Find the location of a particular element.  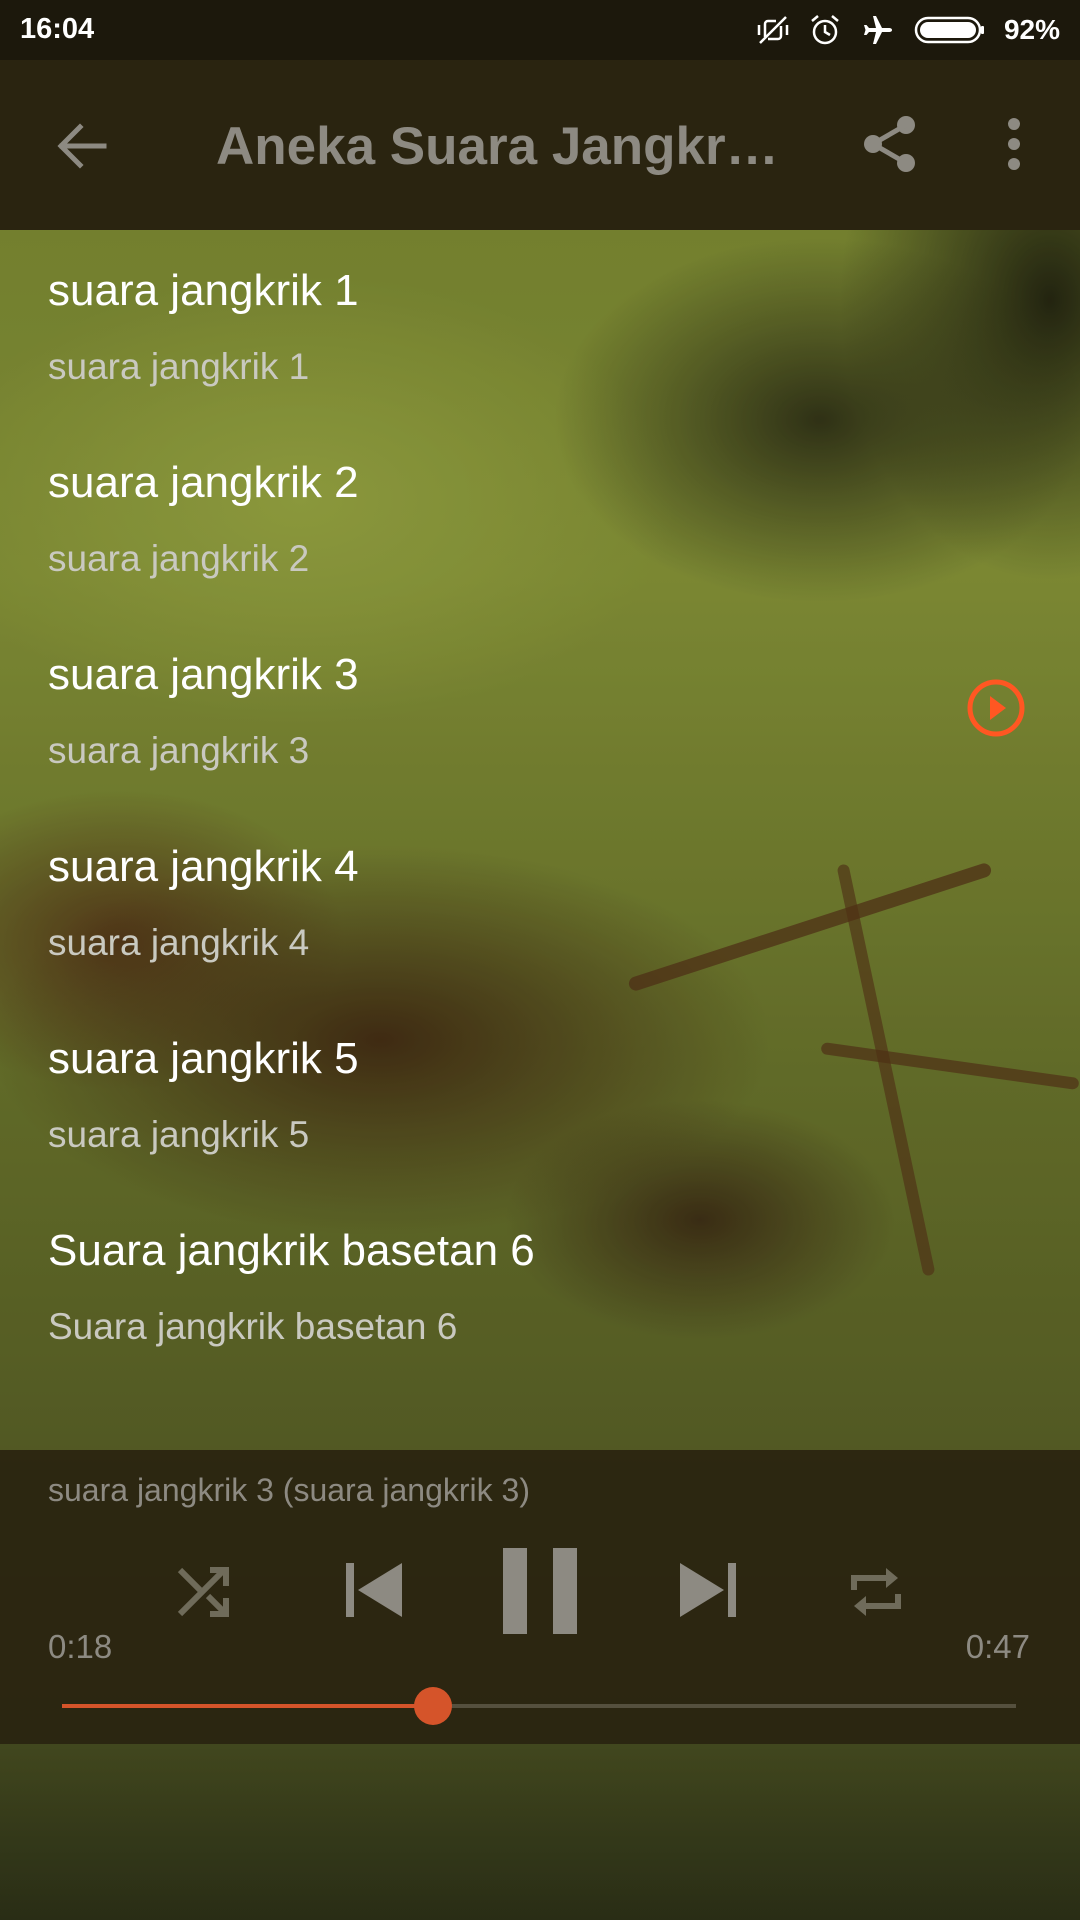

repeat-button is located at coordinates (876, 1592).